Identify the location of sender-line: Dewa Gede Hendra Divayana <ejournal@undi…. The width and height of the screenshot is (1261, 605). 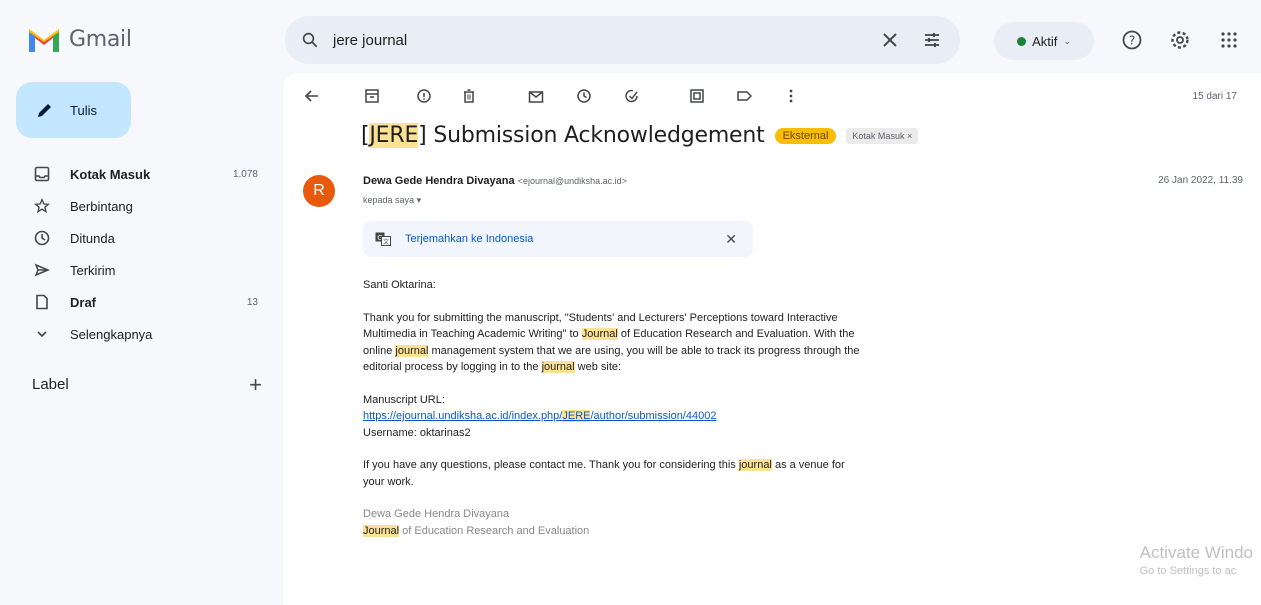
(495, 181).